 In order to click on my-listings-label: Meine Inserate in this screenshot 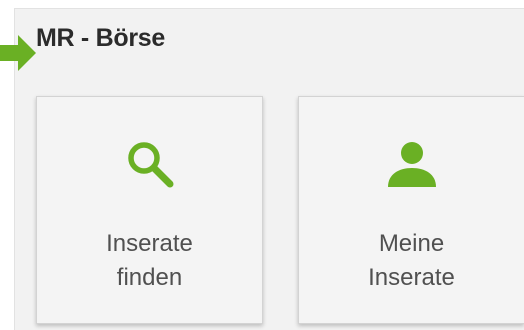, I will do `click(411, 260)`.